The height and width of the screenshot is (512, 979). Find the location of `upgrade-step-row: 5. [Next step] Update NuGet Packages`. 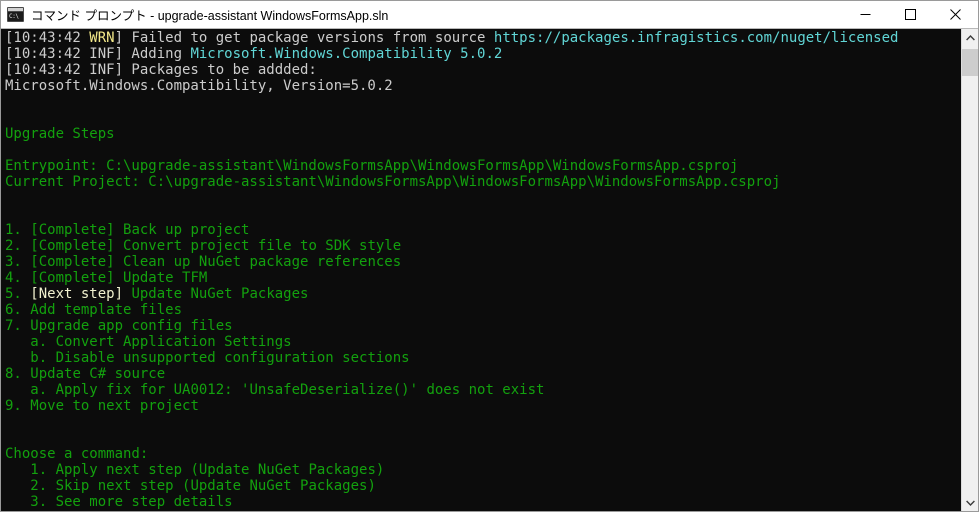

upgrade-step-row: 5. [Next step] Update NuGet Packages is located at coordinates (483, 294).